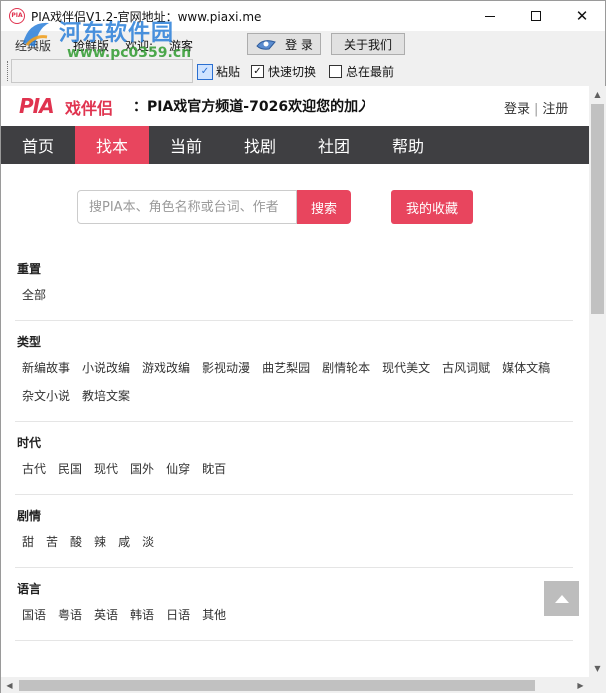  Describe the element at coordinates (89, 108) in the screenshot. I see `site-logo-cn: 戏伴侣` at that location.